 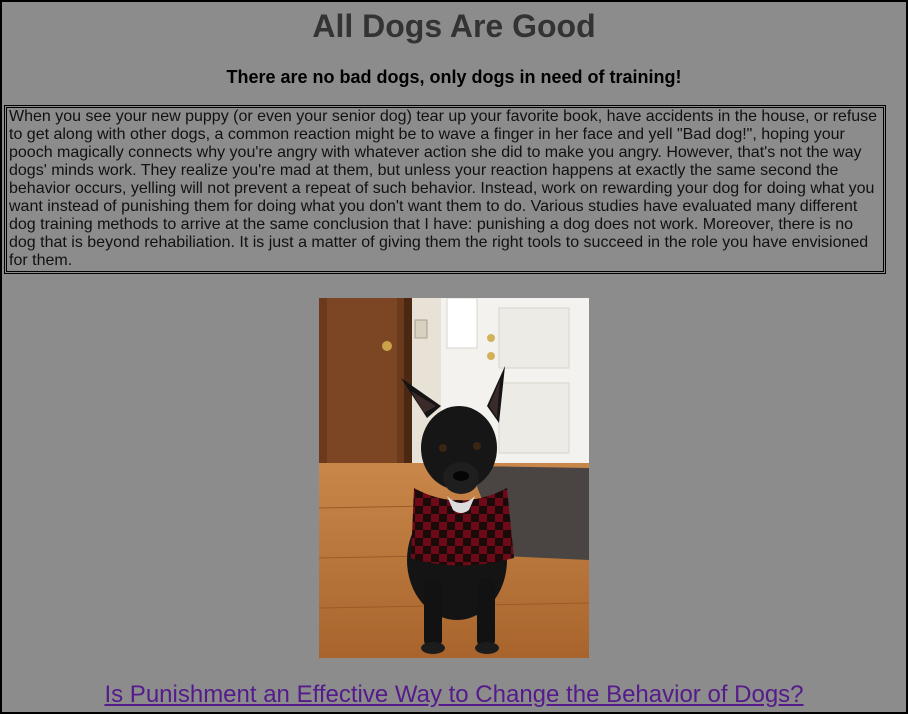 I want to click on dog-photo, so click(x=454, y=478).